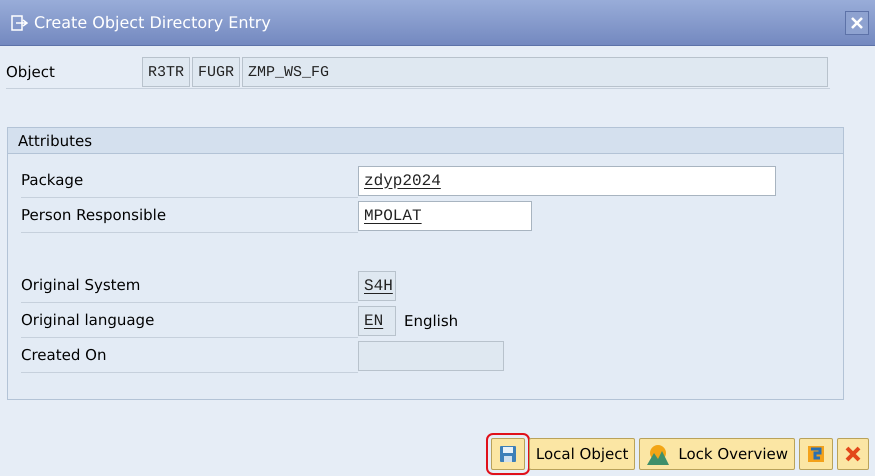  Describe the element at coordinates (31, 72) in the screenshot. I see `field-label: Object` at that location.